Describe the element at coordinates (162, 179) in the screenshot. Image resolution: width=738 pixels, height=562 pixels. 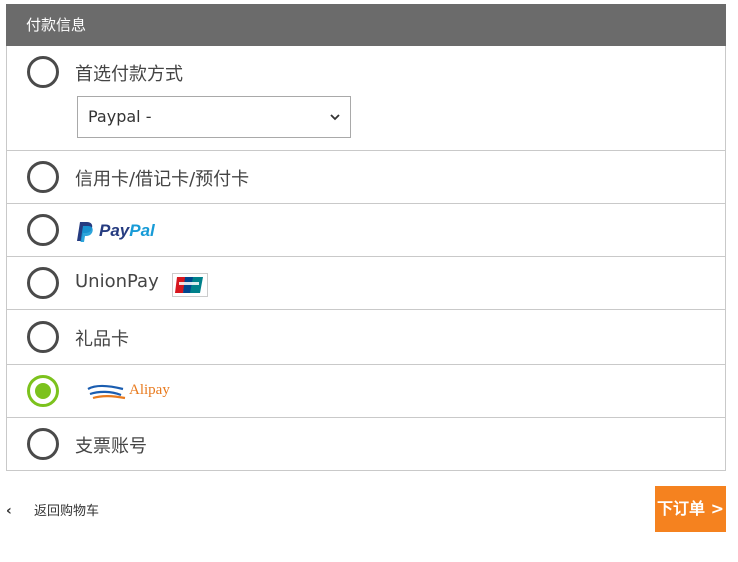
I see `option-card-label: 信用卡/借记卡/预付卡` at that location.